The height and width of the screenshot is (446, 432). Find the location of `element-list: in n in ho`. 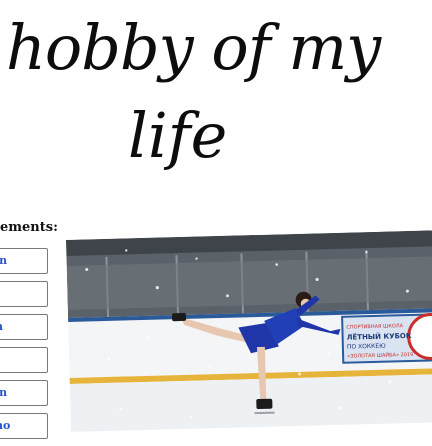

element-list: in n in ho is located at coordinates (24, 347).